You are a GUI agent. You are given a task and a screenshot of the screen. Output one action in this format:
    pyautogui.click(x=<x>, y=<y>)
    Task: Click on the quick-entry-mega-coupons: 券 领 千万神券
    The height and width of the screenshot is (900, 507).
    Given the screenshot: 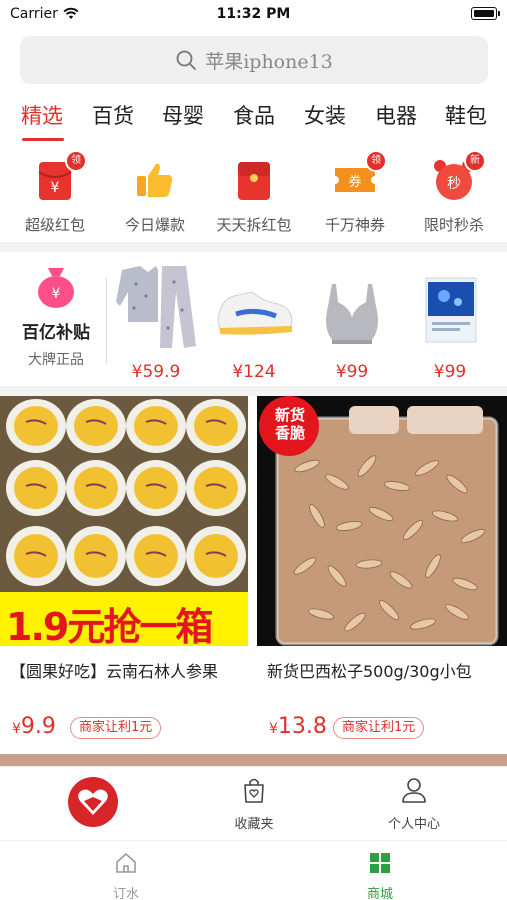 What is the action you would take?
    pyautogui.click(x=355, y=192)
    